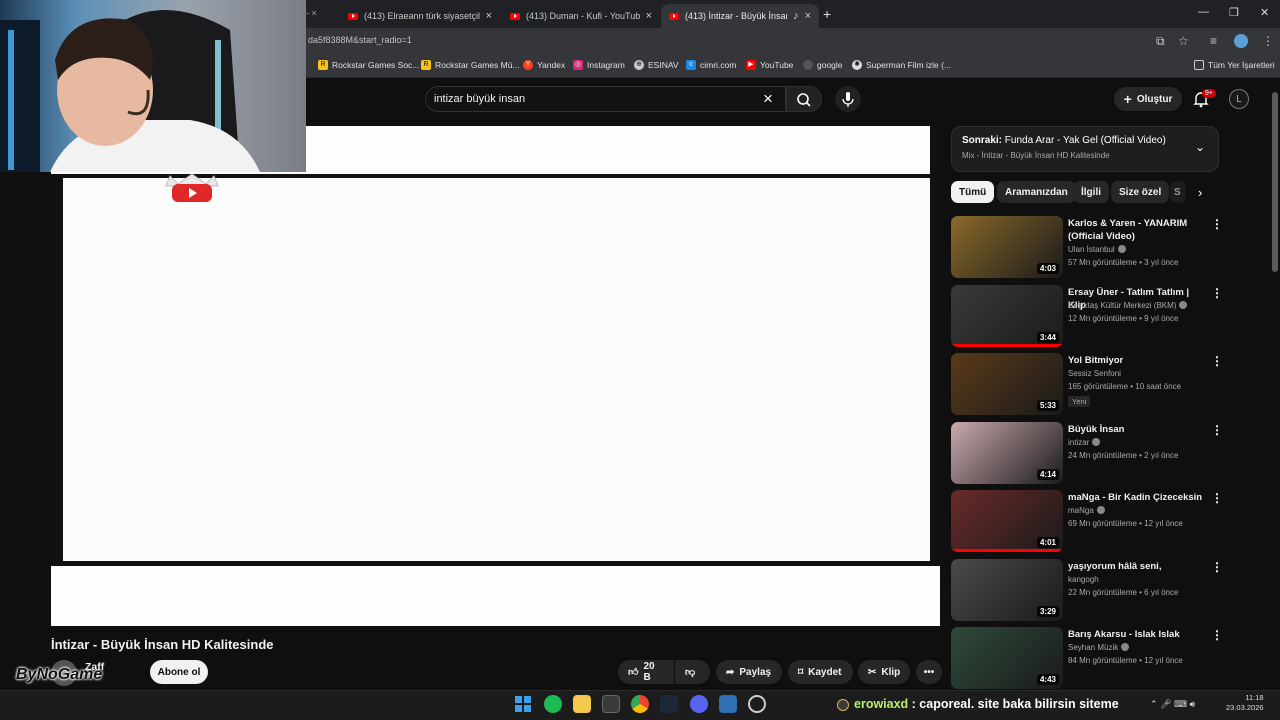  Describe the element at coordinates (1137, 566) in the screenshot. I see `video-title: yaşıyorum hâlâ seni,` at that location.